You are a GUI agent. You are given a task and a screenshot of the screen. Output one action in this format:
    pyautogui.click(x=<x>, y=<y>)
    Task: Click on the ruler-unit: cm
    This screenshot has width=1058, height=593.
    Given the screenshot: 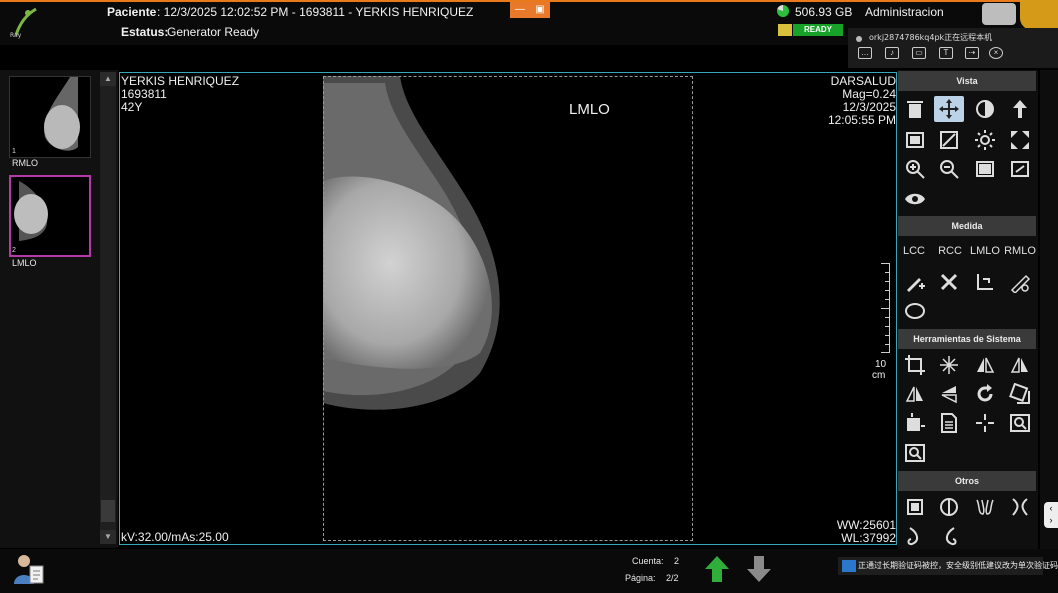 What is the action you would take?
    pyautogui.click(x=879, y=375)
    